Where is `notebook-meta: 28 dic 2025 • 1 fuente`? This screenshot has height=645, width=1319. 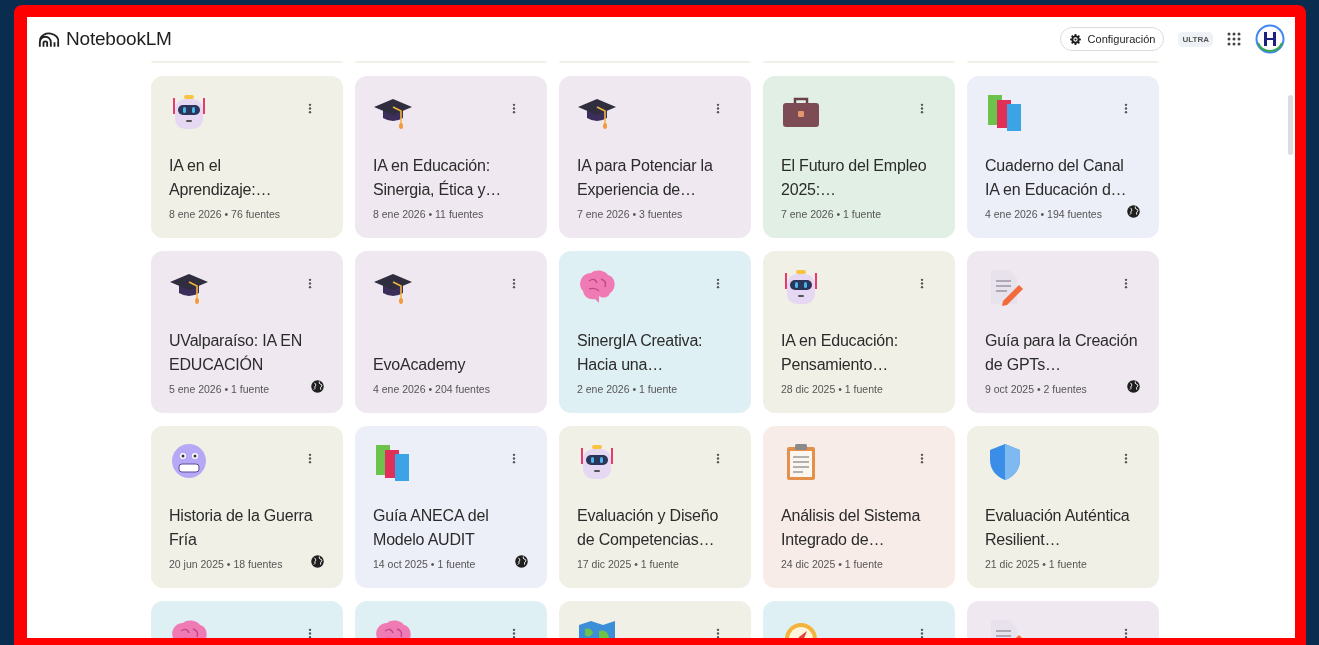
notebook-meta: 28 dic 2025 • 1 fuente is located at coordinates (832, 389).